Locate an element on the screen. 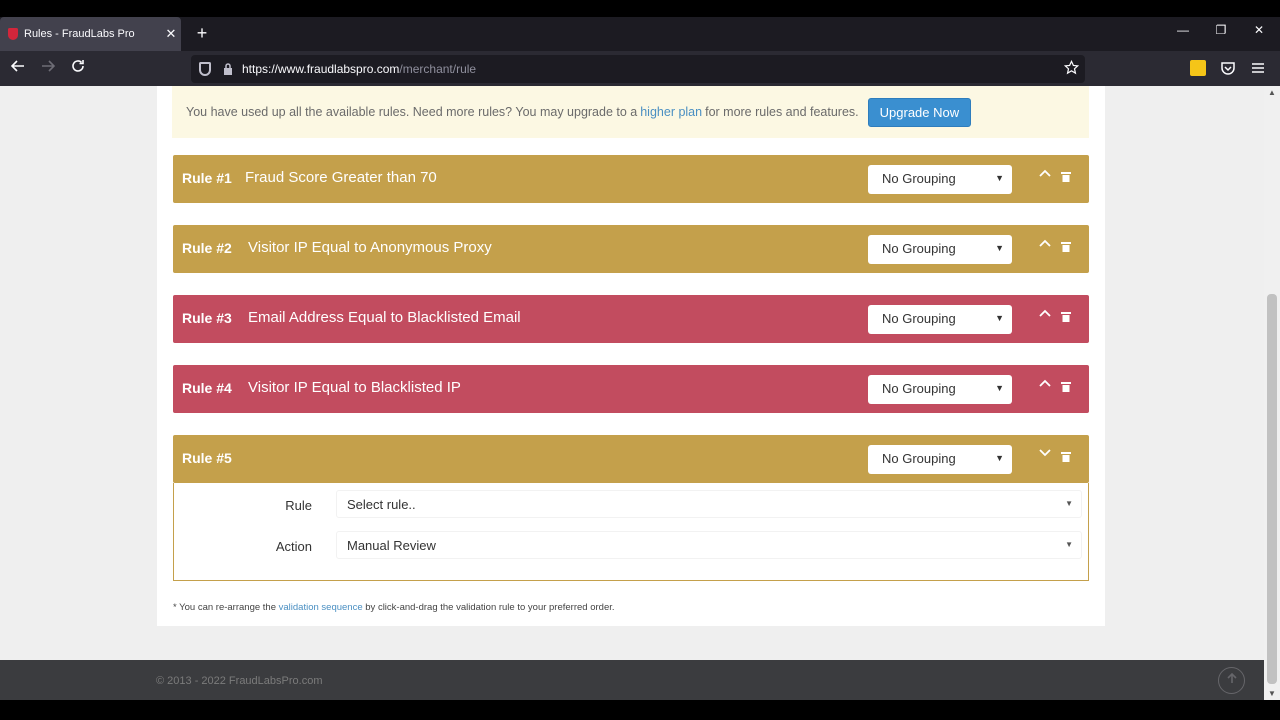  scroll-to-top-button is located at coordinates (1231, 680).